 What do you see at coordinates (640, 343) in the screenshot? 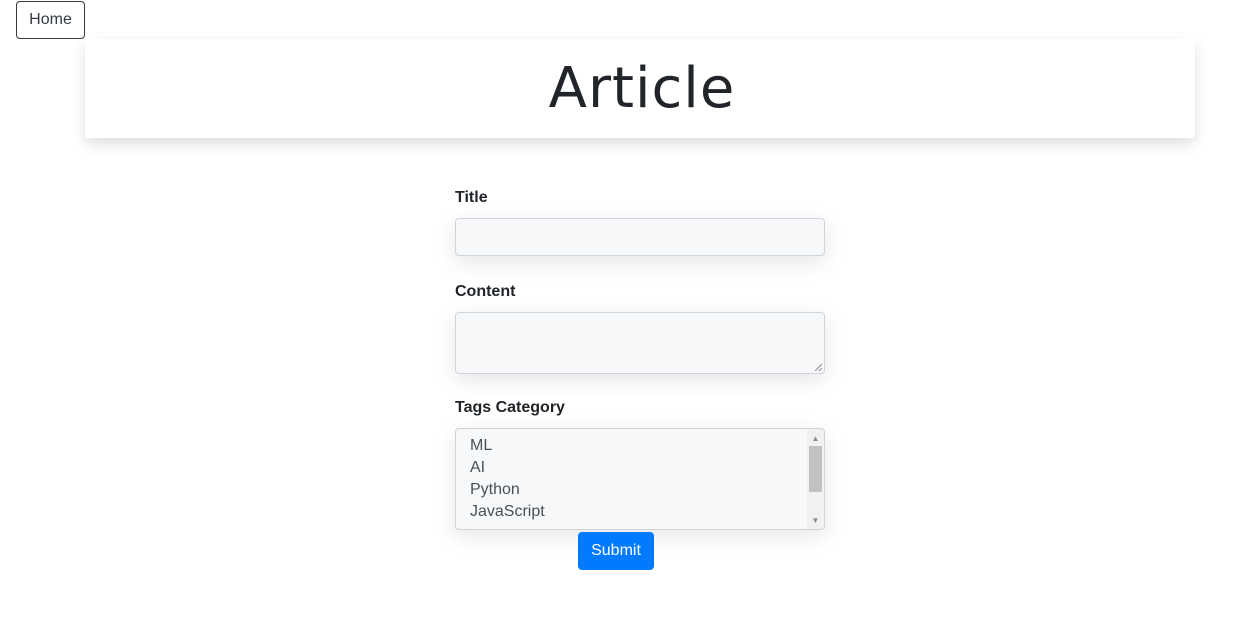
I see `content-textarea` at bounding box center [640, 343].